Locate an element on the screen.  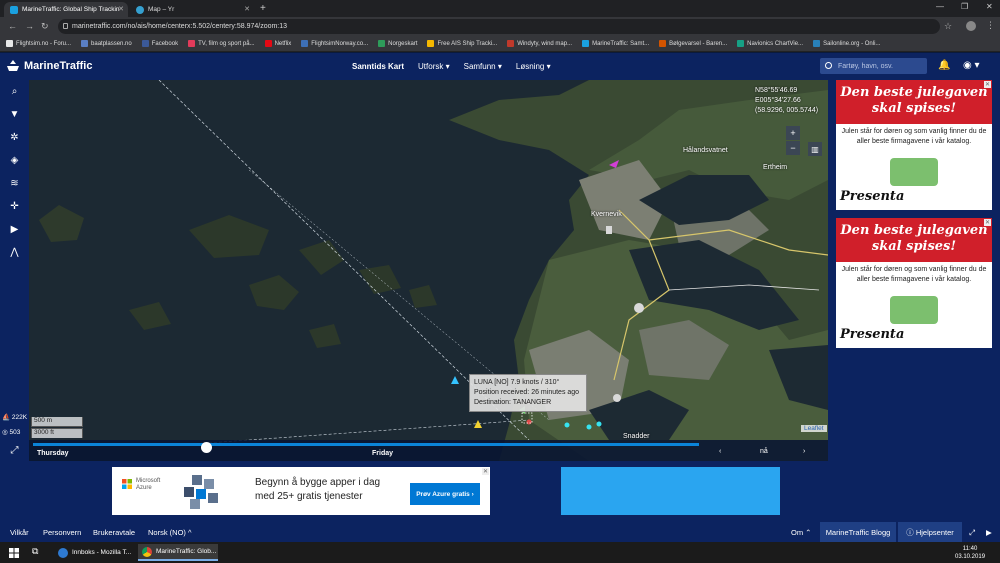
new-tab-icon: + is located at coordinates (263, 8).